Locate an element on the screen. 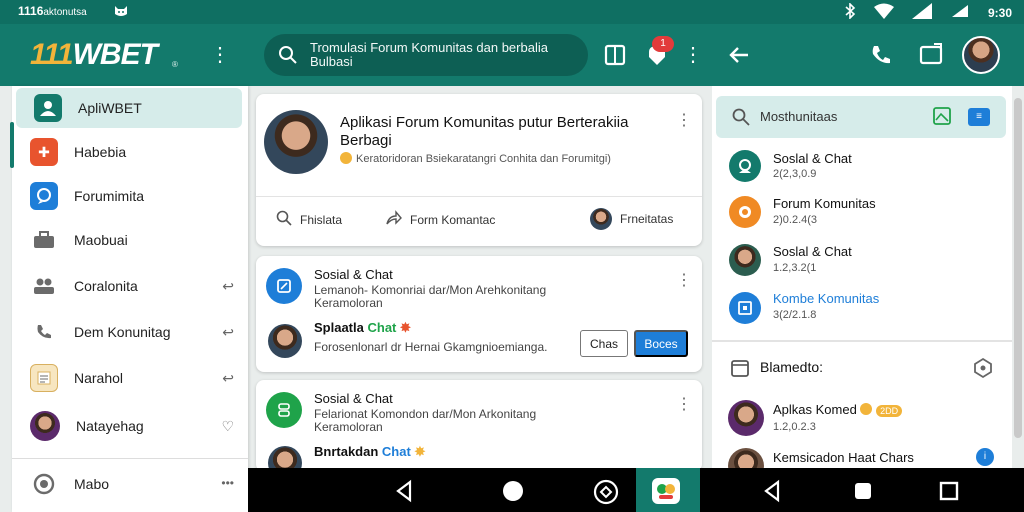 The height and width of the screenshot is (512, 1024). community-item-title: Kombe Komunitas is located at coordinates (826, 298).